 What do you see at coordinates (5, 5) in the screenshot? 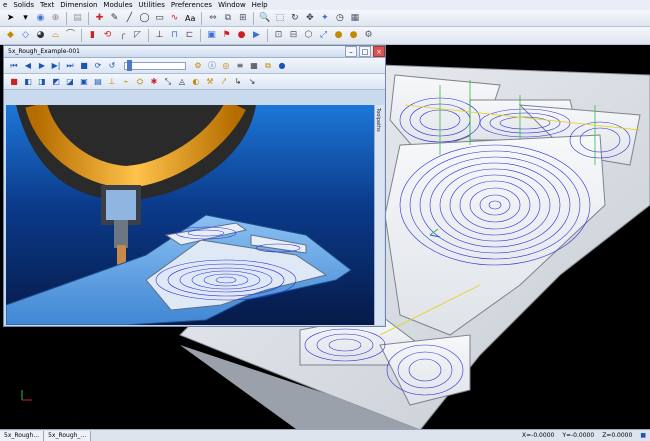
I see `menu-item-file: e` at bounding box center [5, 5].